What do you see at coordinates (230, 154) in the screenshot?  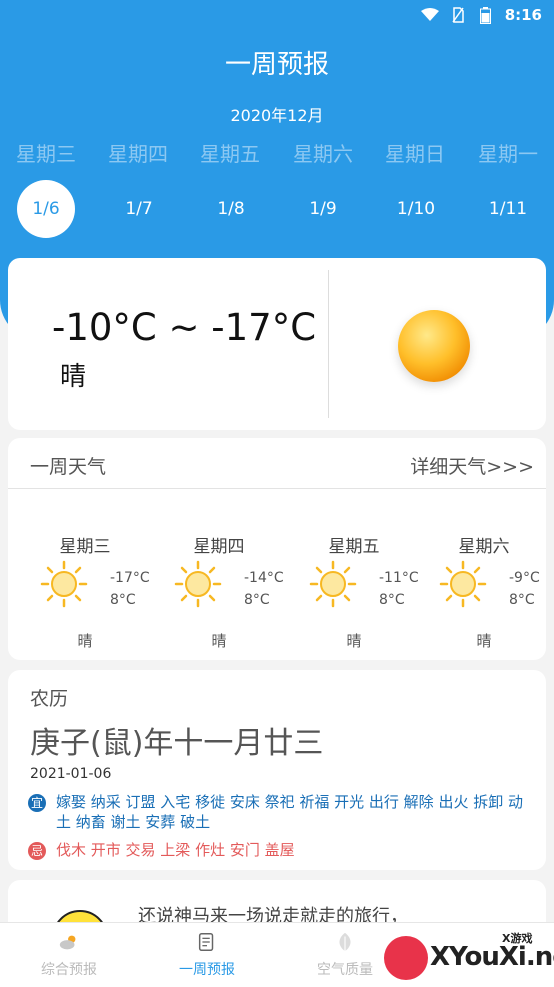 I see `weekday-label: 星期五` at bounding box center [230, 154].